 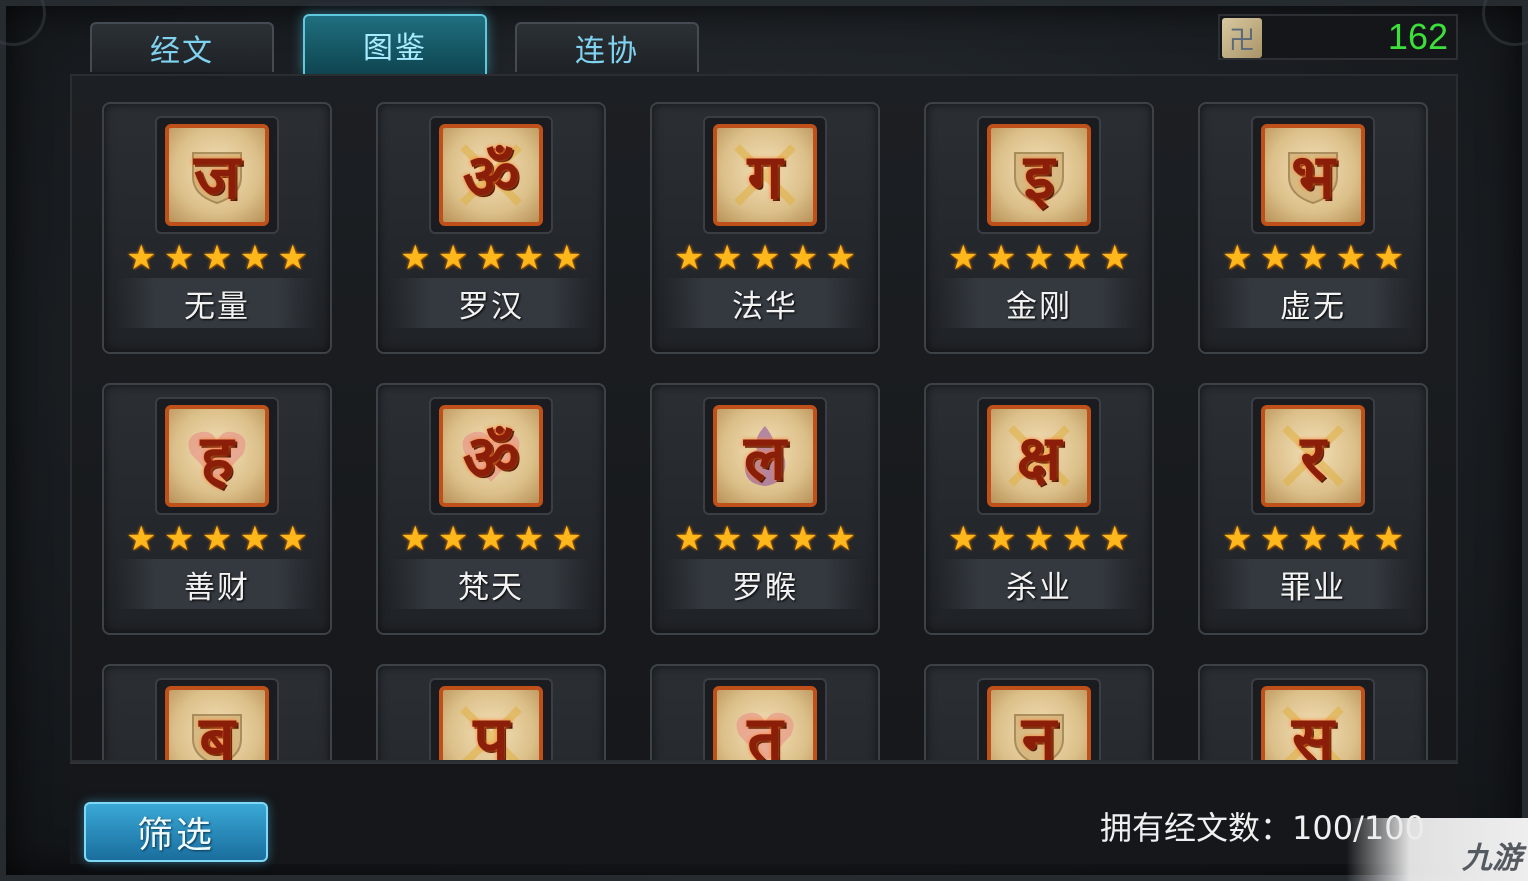 I want to click on rune-glyph: ह, so click(x=217, y=457).